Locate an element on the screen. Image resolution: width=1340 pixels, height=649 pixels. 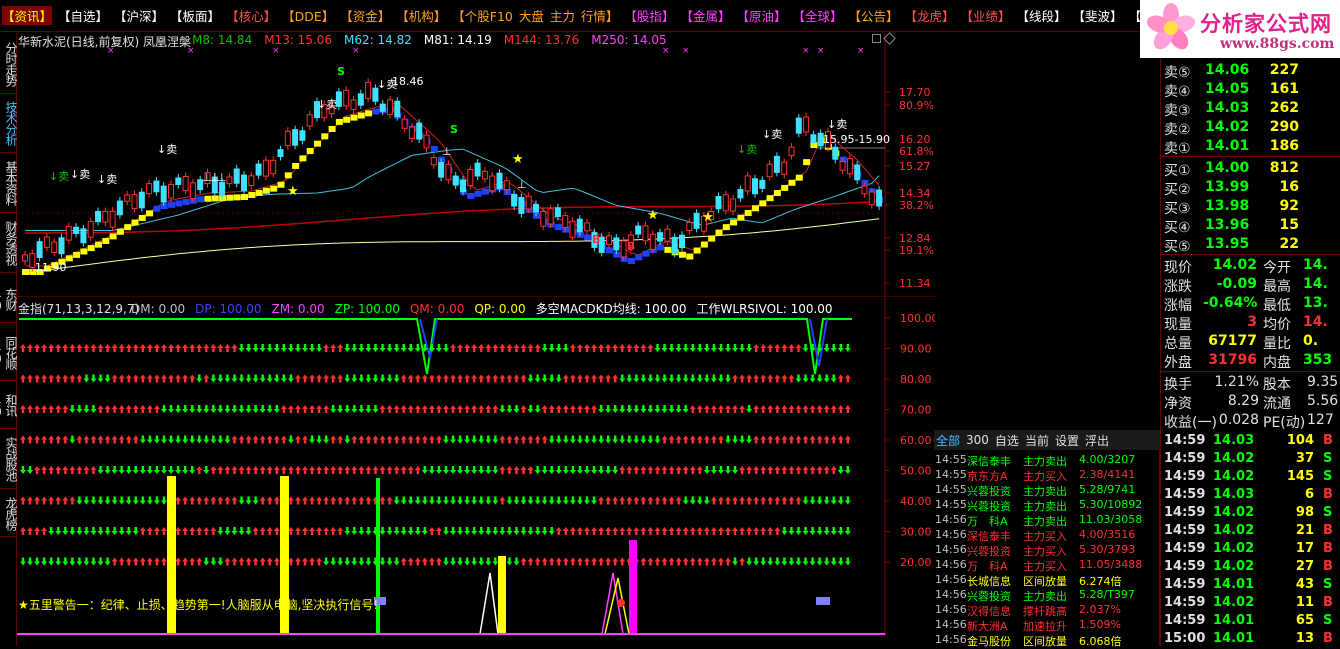
alert-row: 14:55 兴蓉投资 主力卖出 5.30/10892 is located at coordinates (1047, 505).